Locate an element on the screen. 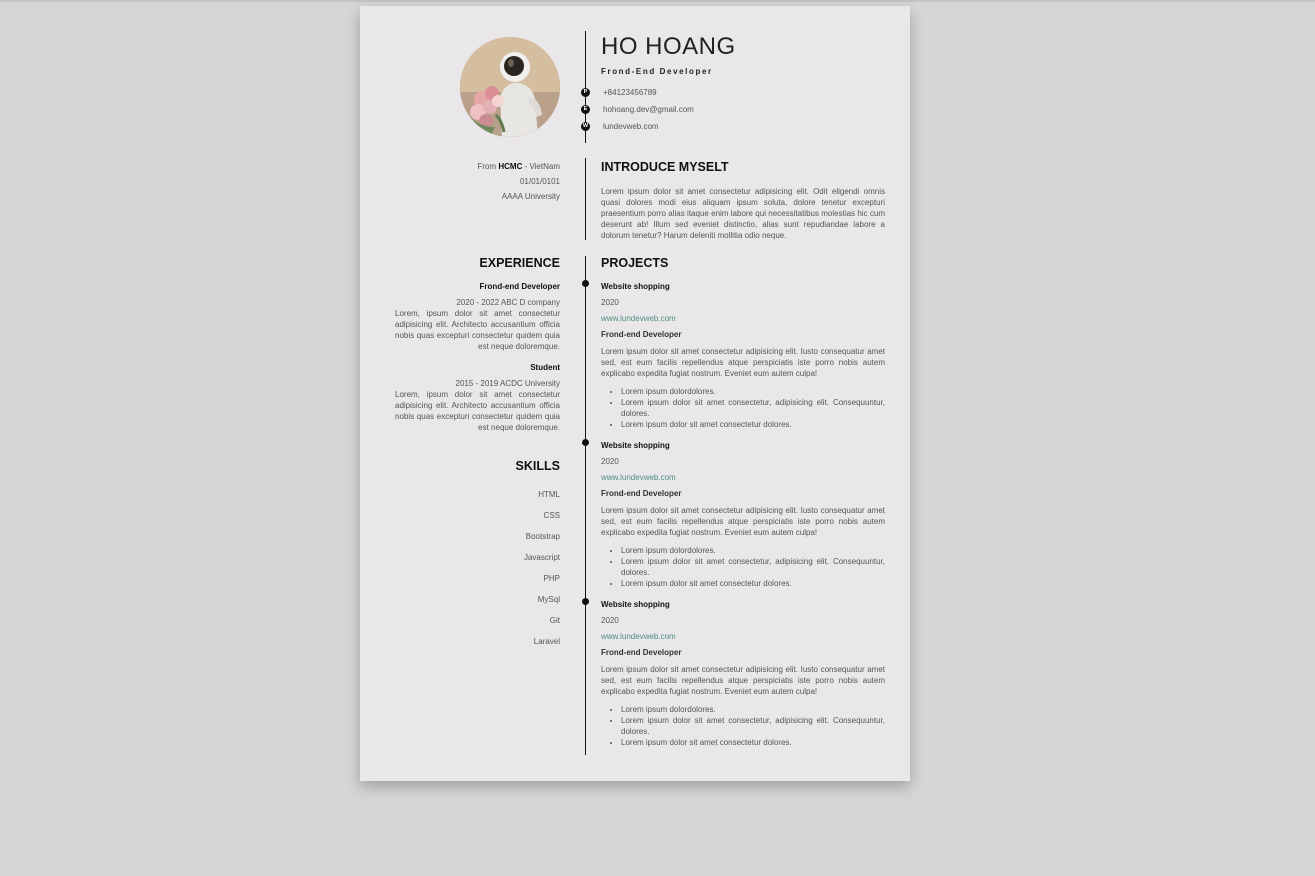 The width and height of the screenshot is (1315, 876). experience-date: 2015 - 2019 ACDC University is located at coordinates (508, 383).